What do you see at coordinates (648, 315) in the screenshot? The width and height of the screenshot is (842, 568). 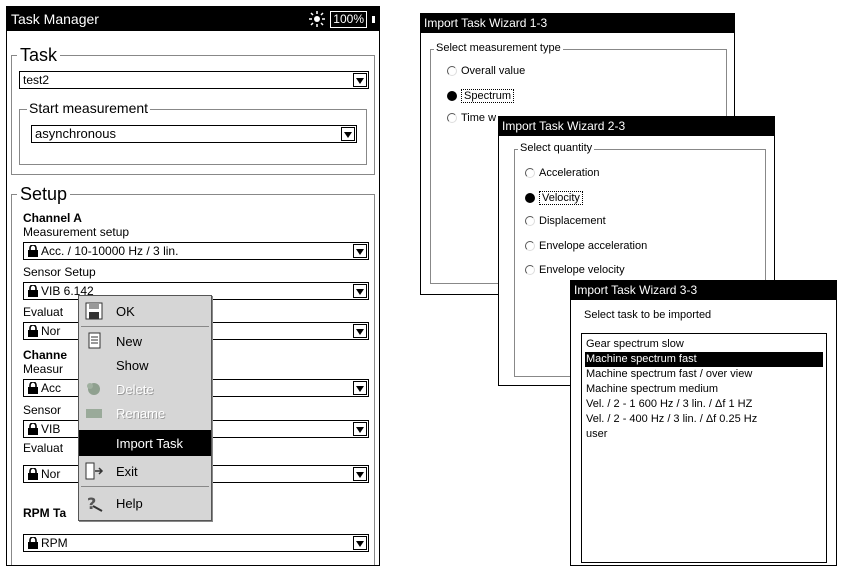 I see `wizard-step-3-prompt: Select task to be imported` at bounding box center [648, 315].